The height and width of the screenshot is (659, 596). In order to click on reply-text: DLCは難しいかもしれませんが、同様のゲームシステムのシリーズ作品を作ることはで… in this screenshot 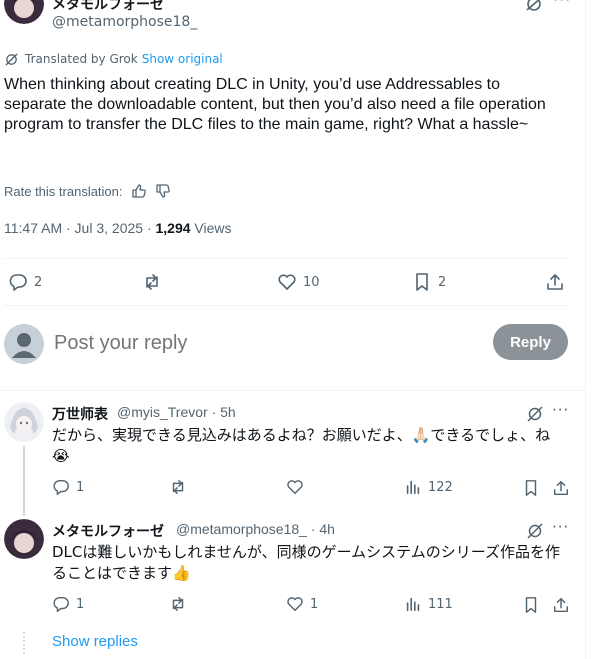, I will do `click(308, 563)`.